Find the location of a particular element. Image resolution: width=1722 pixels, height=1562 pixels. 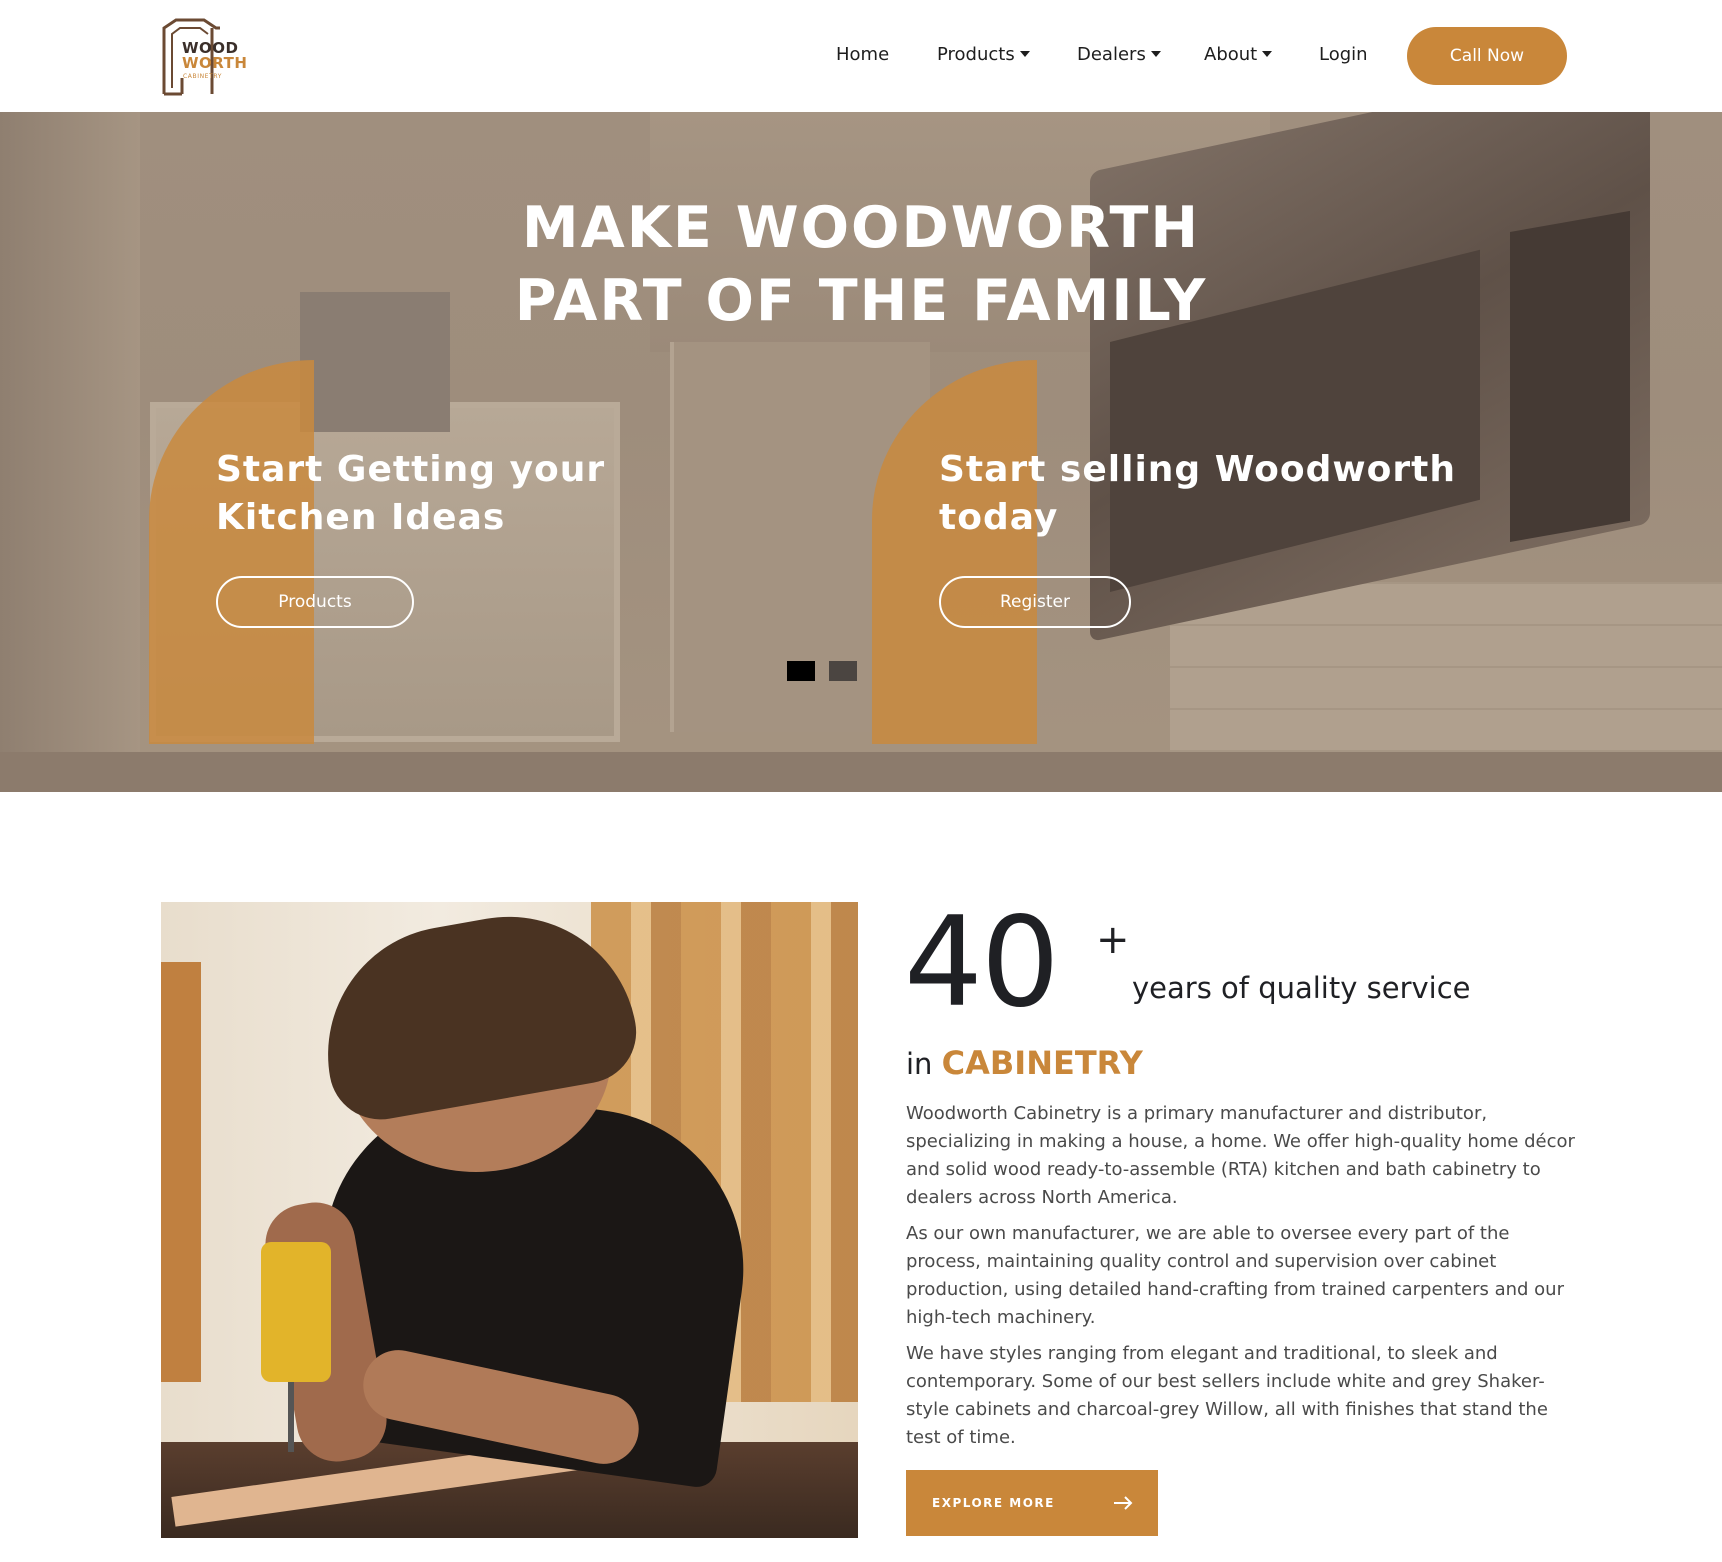

nav-dealers: Dealers is located at coordinates (1119, 55).